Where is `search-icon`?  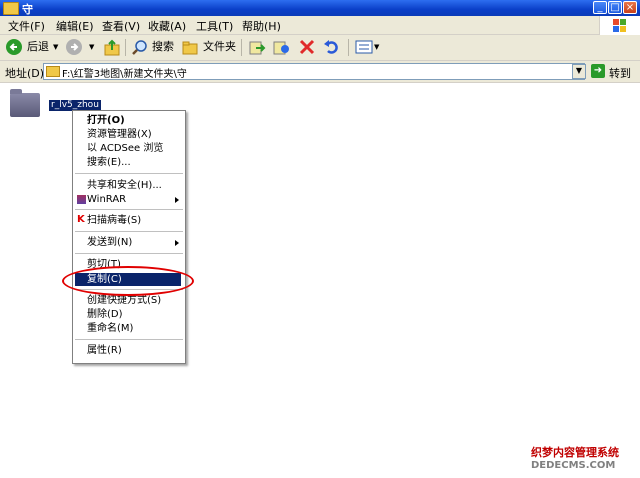
search-icon is located at coordinates (140, 47).